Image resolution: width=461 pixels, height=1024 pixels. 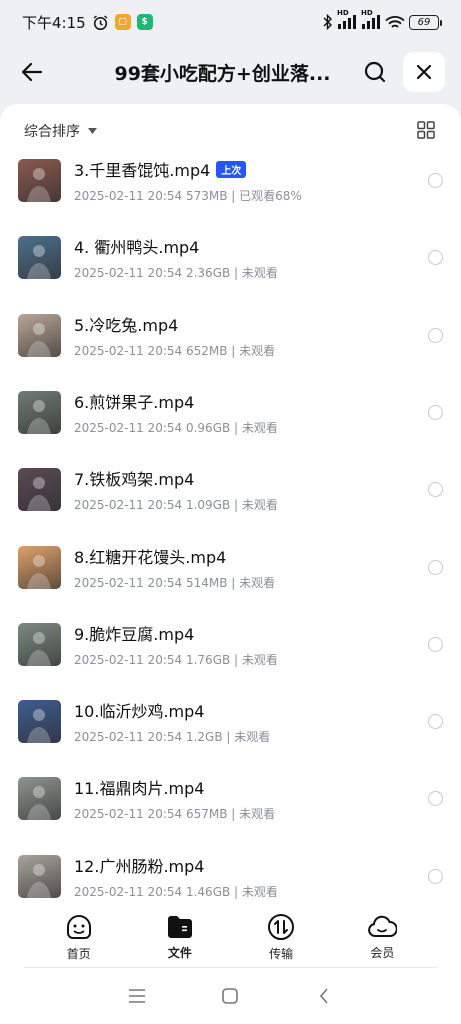 What do you see at coordinates (126, 325) in the screenshot?
I see `file-name: 5.冷吃兔.mp4` at bounding box center [126, 325].